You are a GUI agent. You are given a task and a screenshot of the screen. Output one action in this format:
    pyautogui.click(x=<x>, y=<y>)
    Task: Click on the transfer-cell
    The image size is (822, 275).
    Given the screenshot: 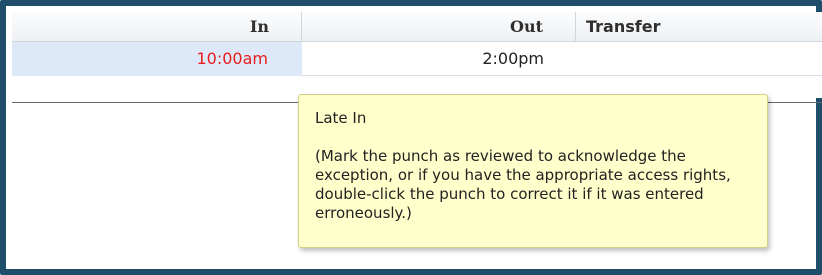 What is the action you would take?
    pyautogui.click(x=699, y=59)
    